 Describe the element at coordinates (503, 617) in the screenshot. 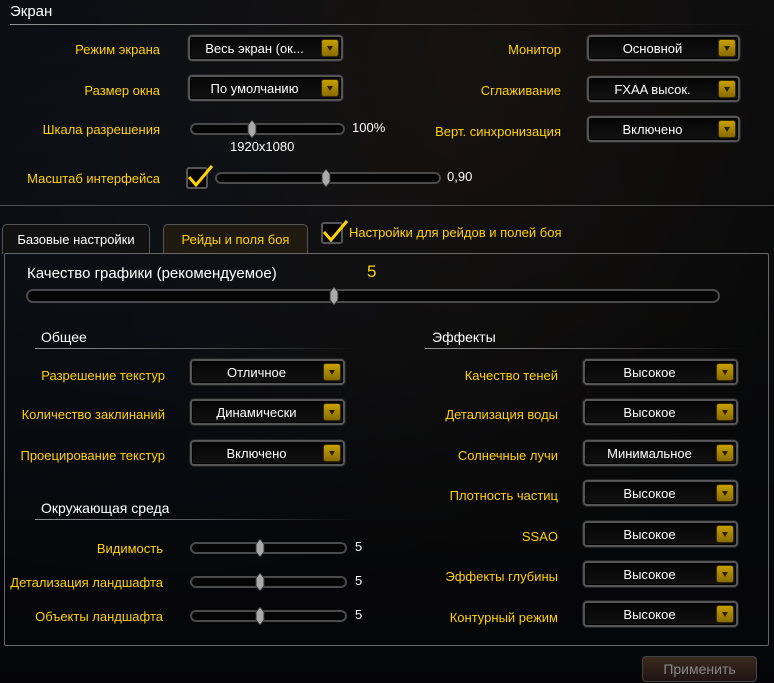

I see `outline-mode-label: Контурный режим` at that location.